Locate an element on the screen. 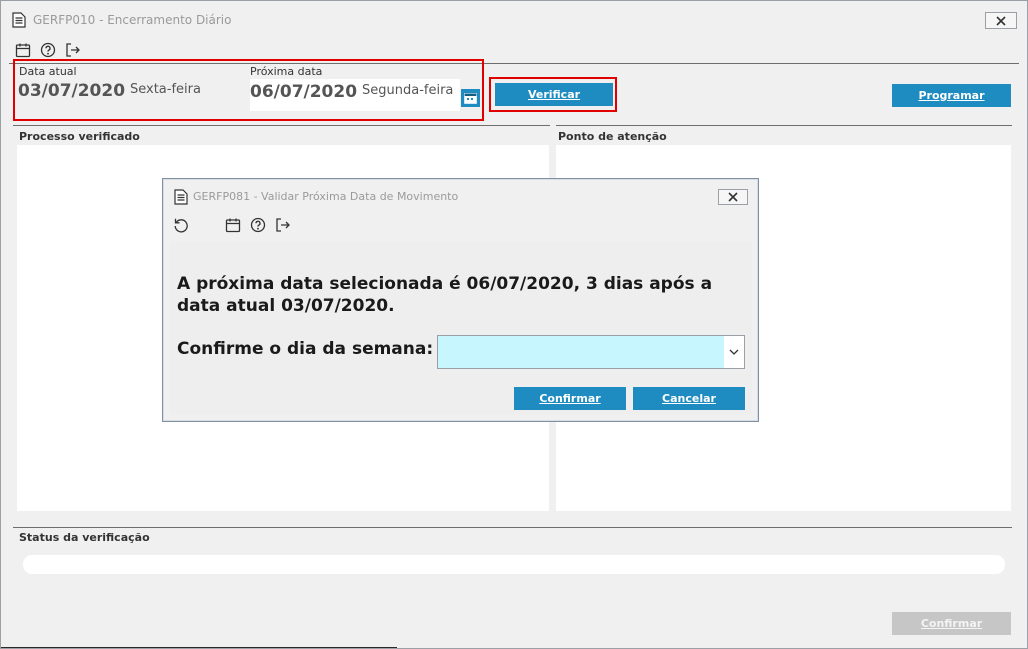 The image size is (1028, 649). date-picker-button is located at coordinates (470, 98).